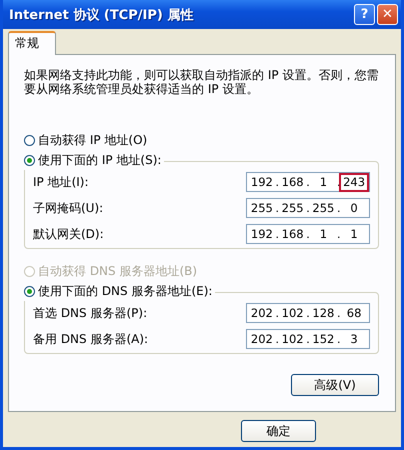 The height and width of the screenshot is (450, 404). I want to click on ip-address-field: 202 . 102 . 152 . 3, so click(308, 339).